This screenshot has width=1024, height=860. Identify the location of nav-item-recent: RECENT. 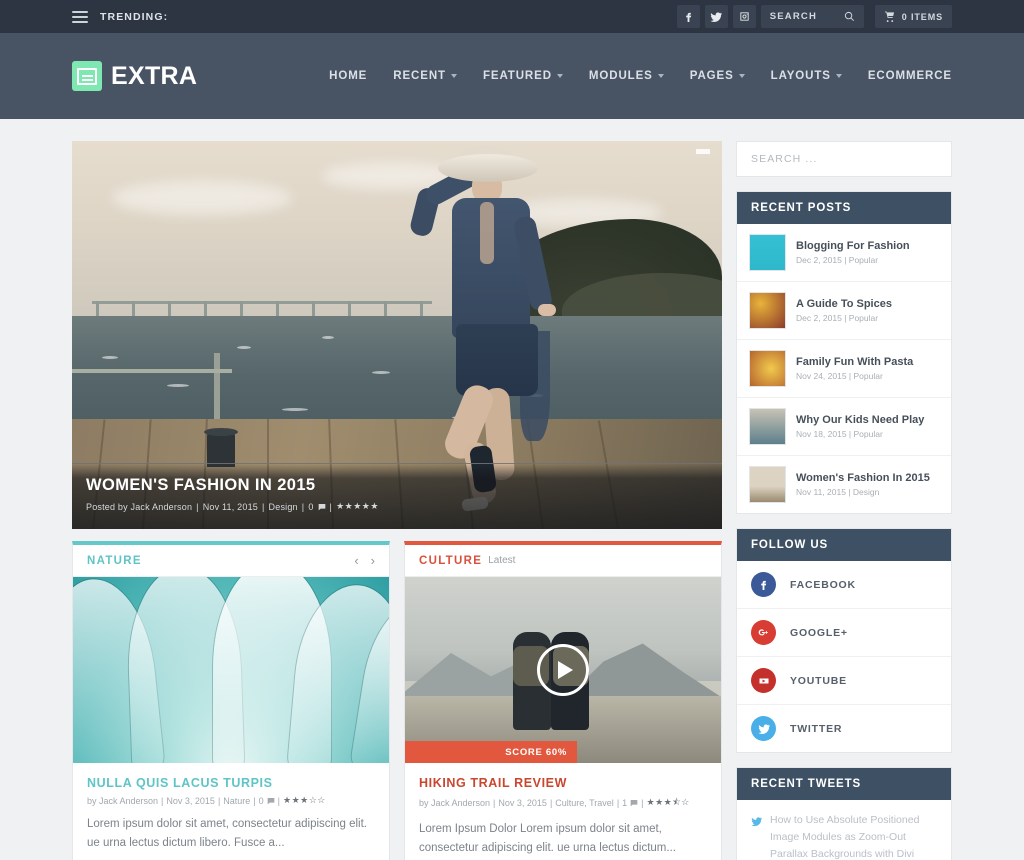
(425, 76).